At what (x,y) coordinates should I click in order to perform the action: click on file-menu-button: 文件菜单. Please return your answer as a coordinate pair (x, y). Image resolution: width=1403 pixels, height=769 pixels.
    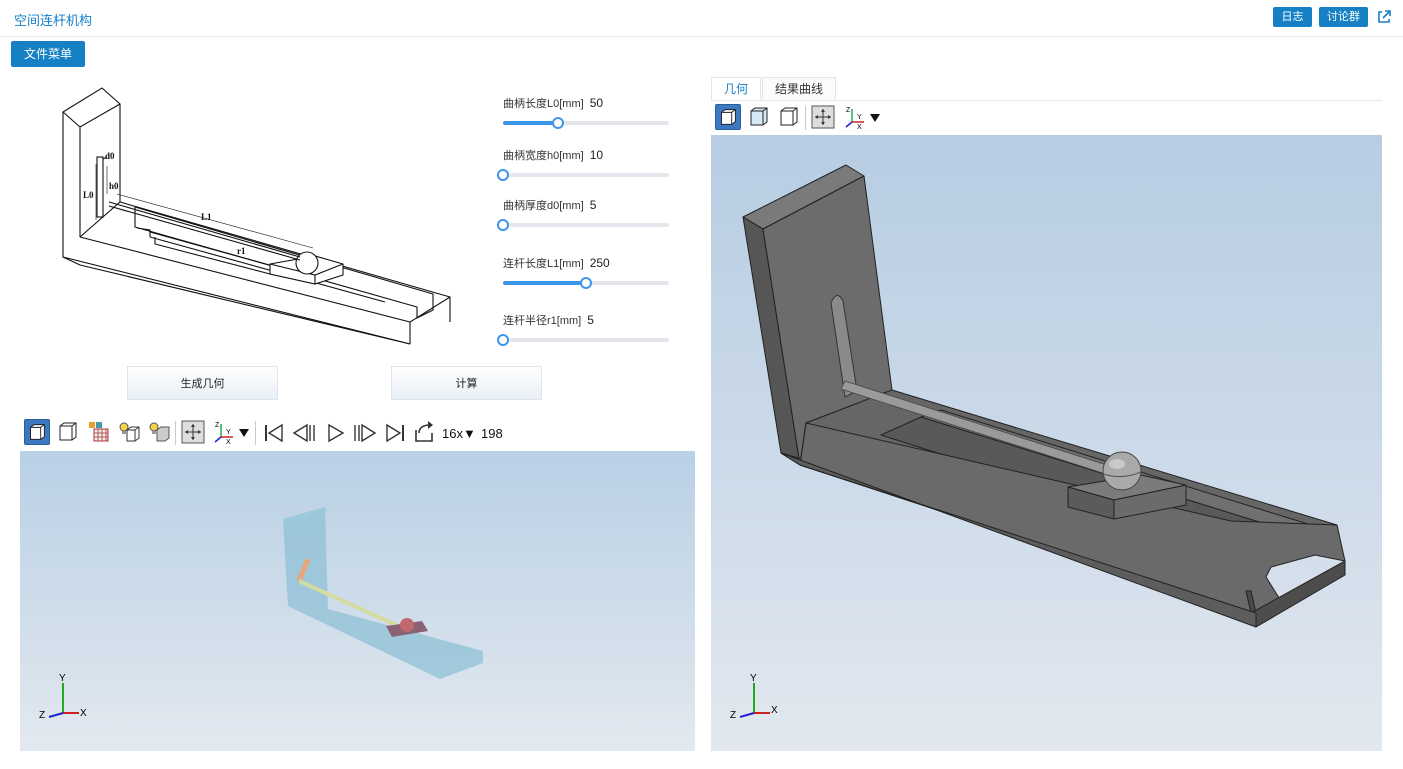
    Looking at the image, I should click on (48, 54).